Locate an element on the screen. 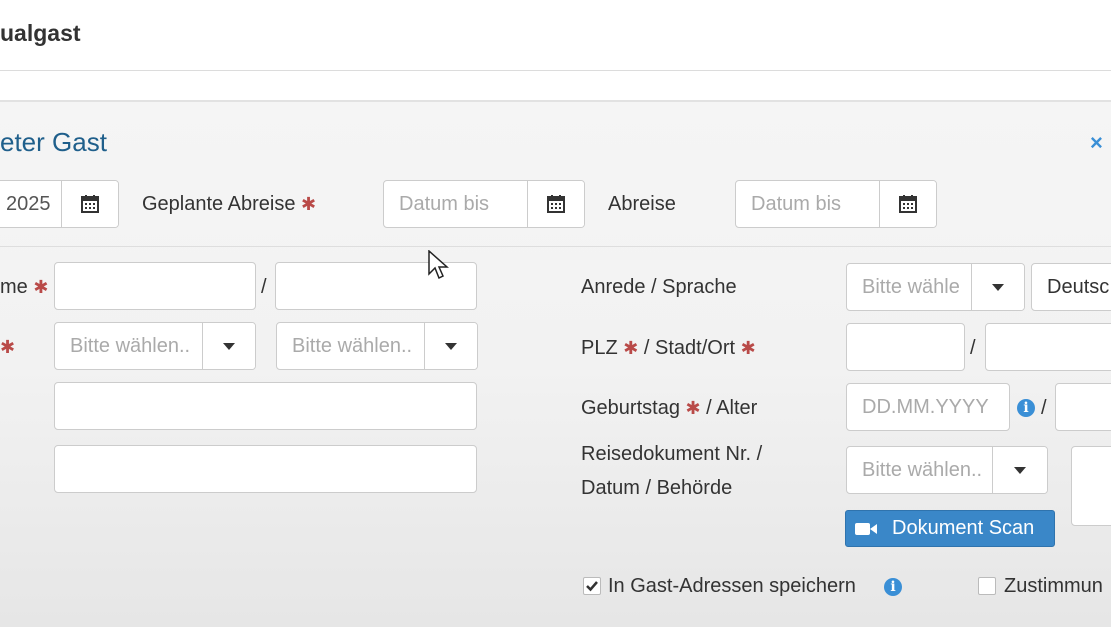 The height and width of the screenshot is (627, 1111). document-scan-button: Dokument Scan is located at coordinates (950, 528).